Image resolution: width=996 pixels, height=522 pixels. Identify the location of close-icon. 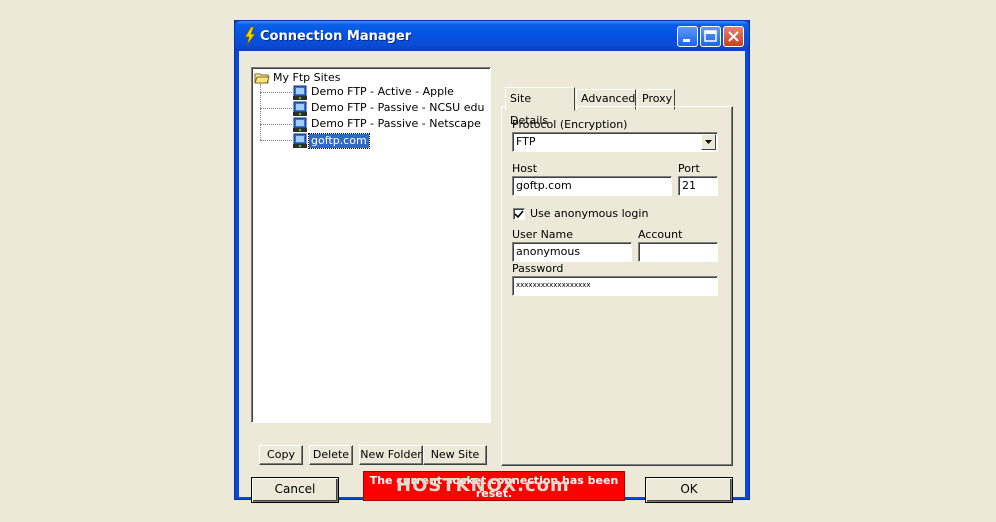
(733, 36).